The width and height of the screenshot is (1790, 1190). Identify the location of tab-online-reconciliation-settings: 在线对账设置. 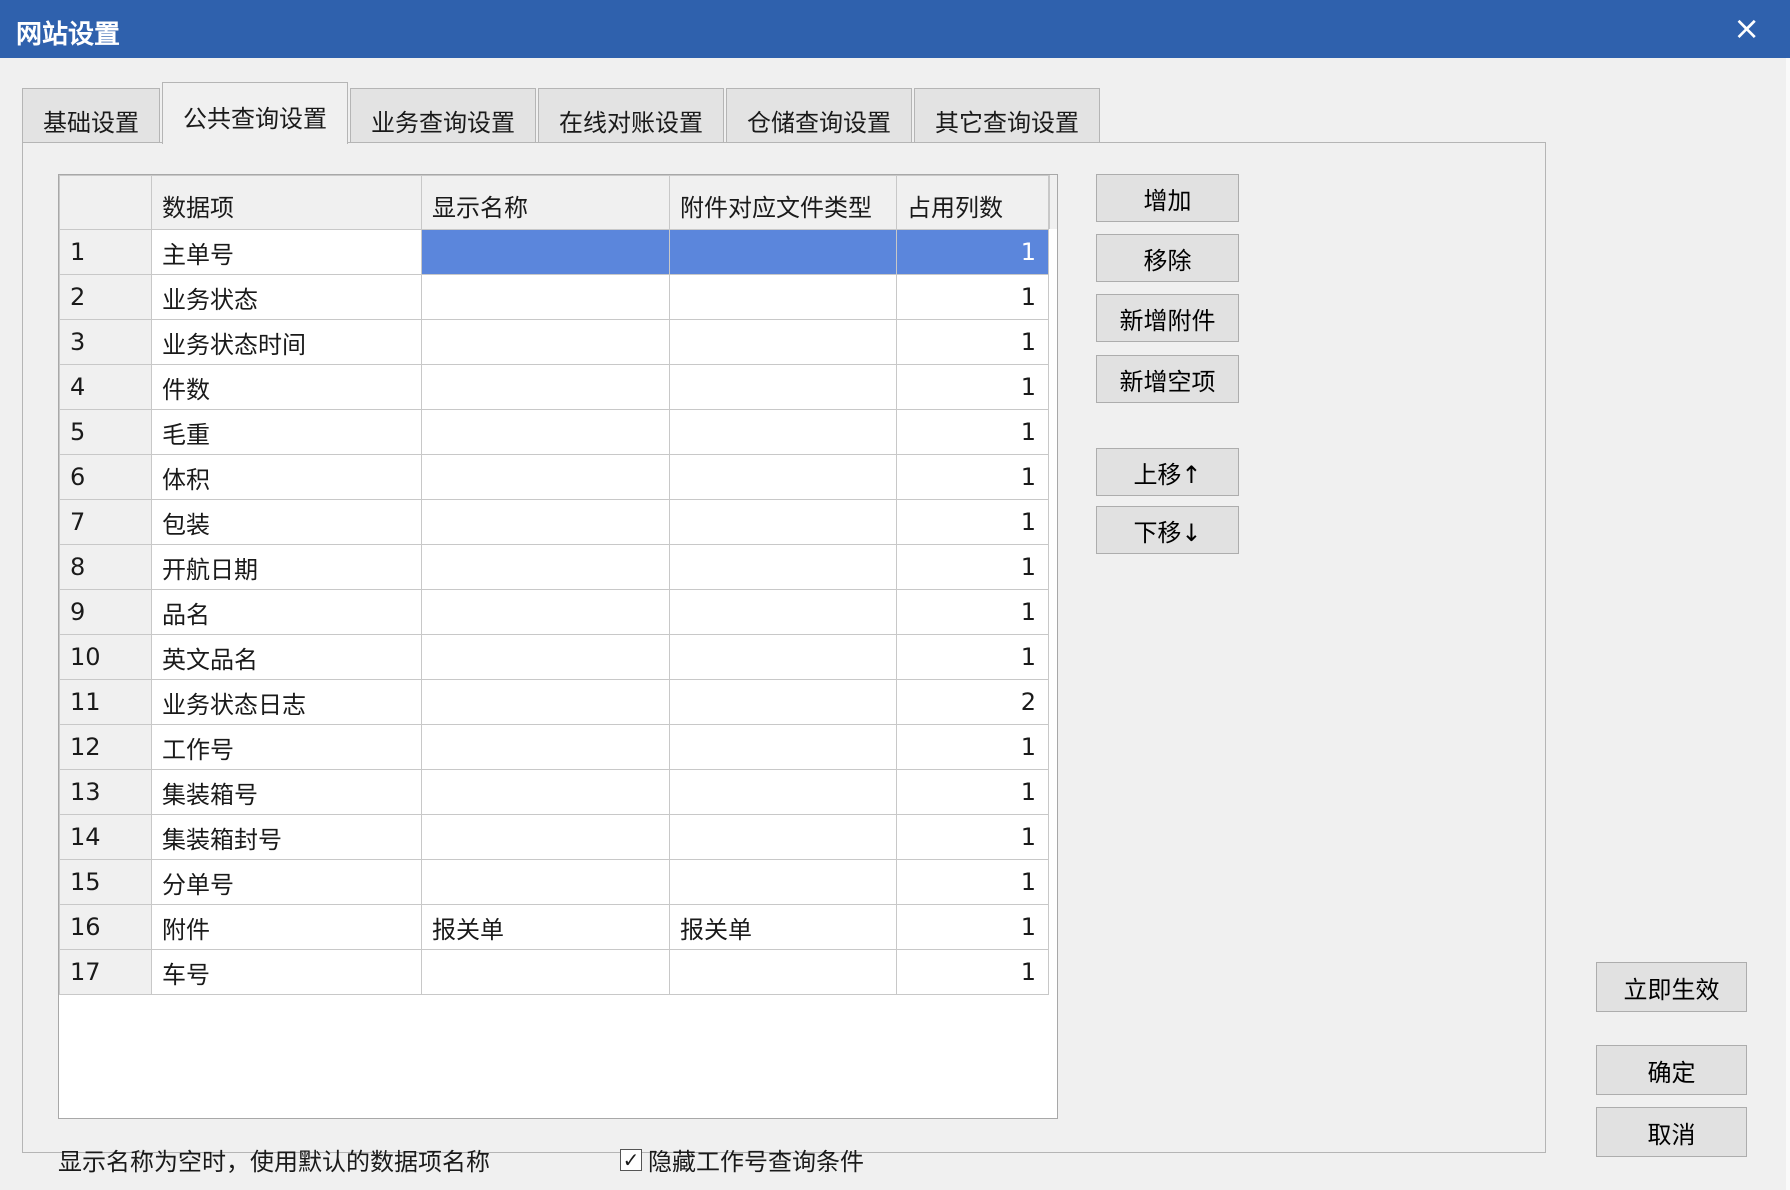
(631, 116).